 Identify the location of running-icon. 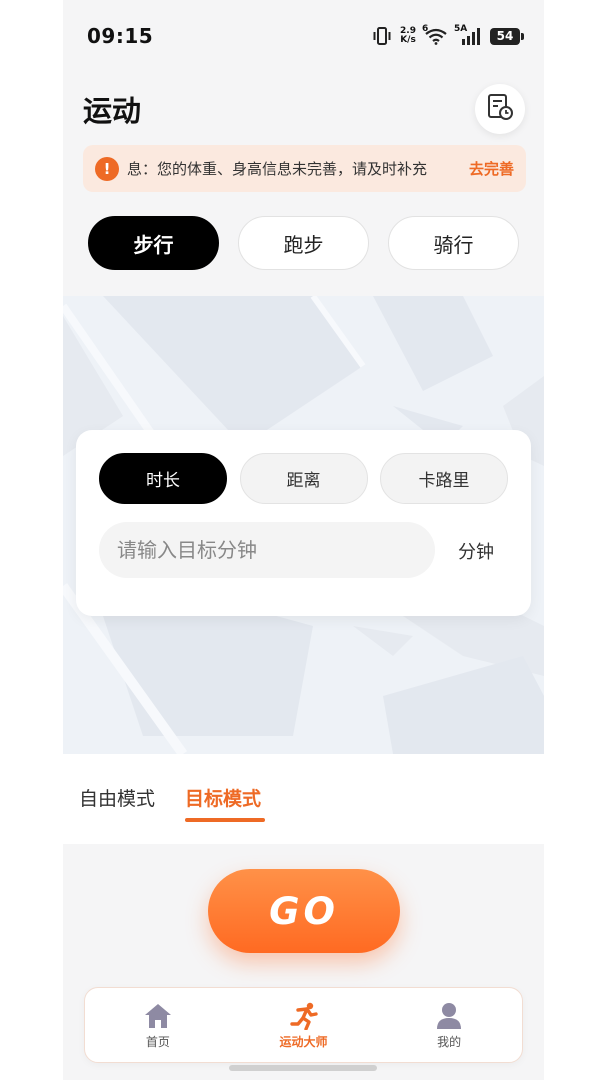
(304, 1016).